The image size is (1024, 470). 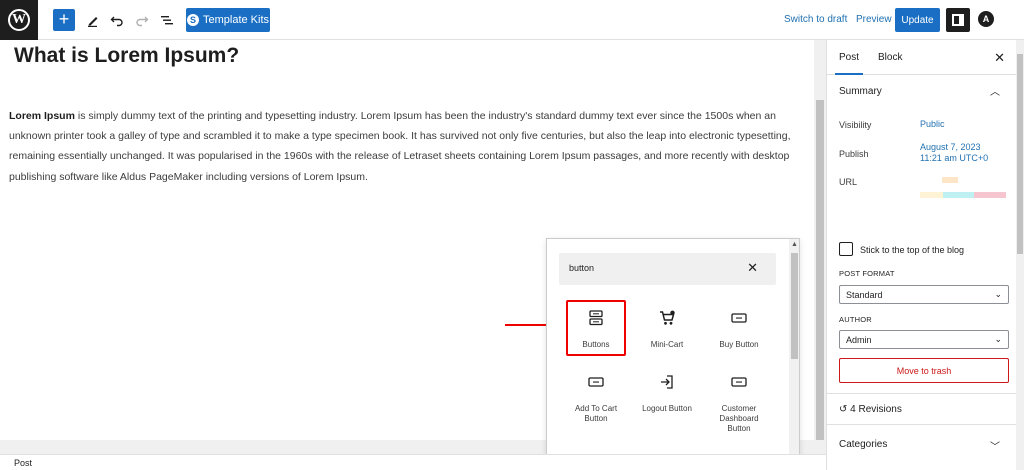 I want to click on block-item-label: Add To Cart Button, so click(x=596, y=413).